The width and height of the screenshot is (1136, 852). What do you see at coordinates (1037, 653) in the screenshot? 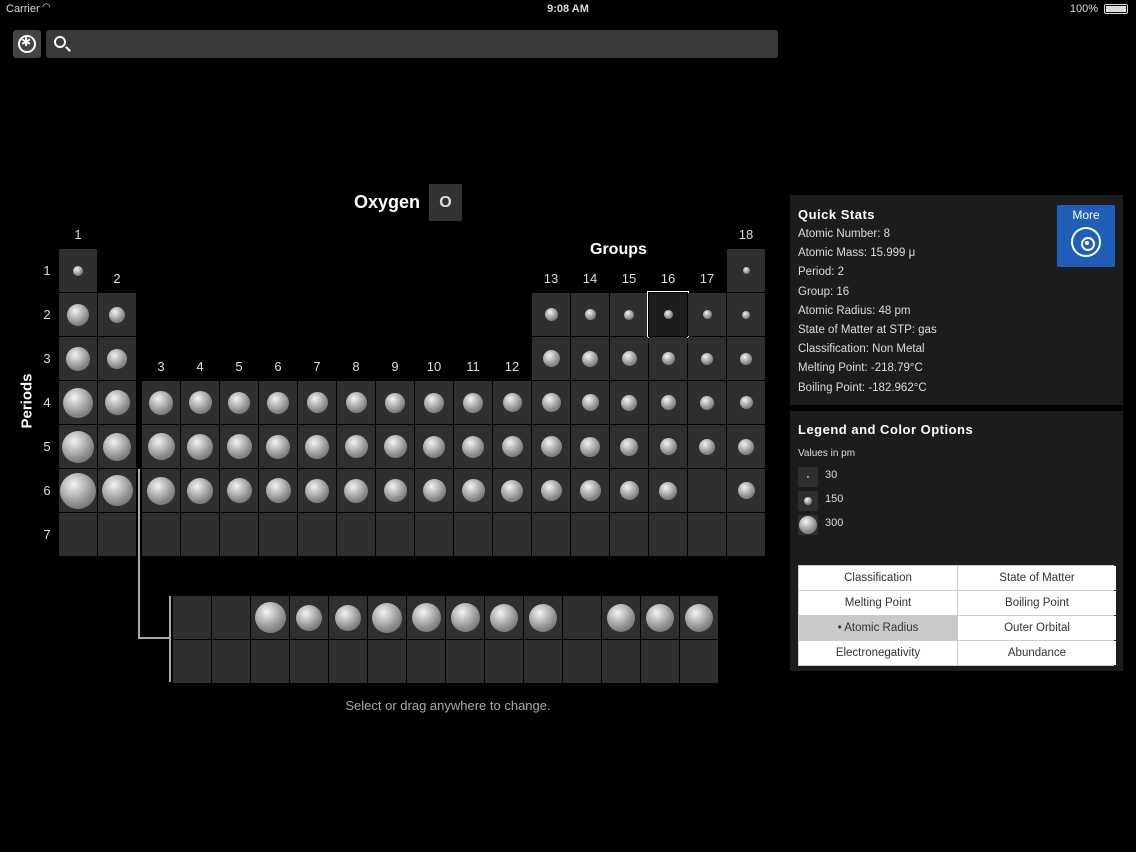
I see `option-abundance: Abundance` at bounding box center [1037, 653].